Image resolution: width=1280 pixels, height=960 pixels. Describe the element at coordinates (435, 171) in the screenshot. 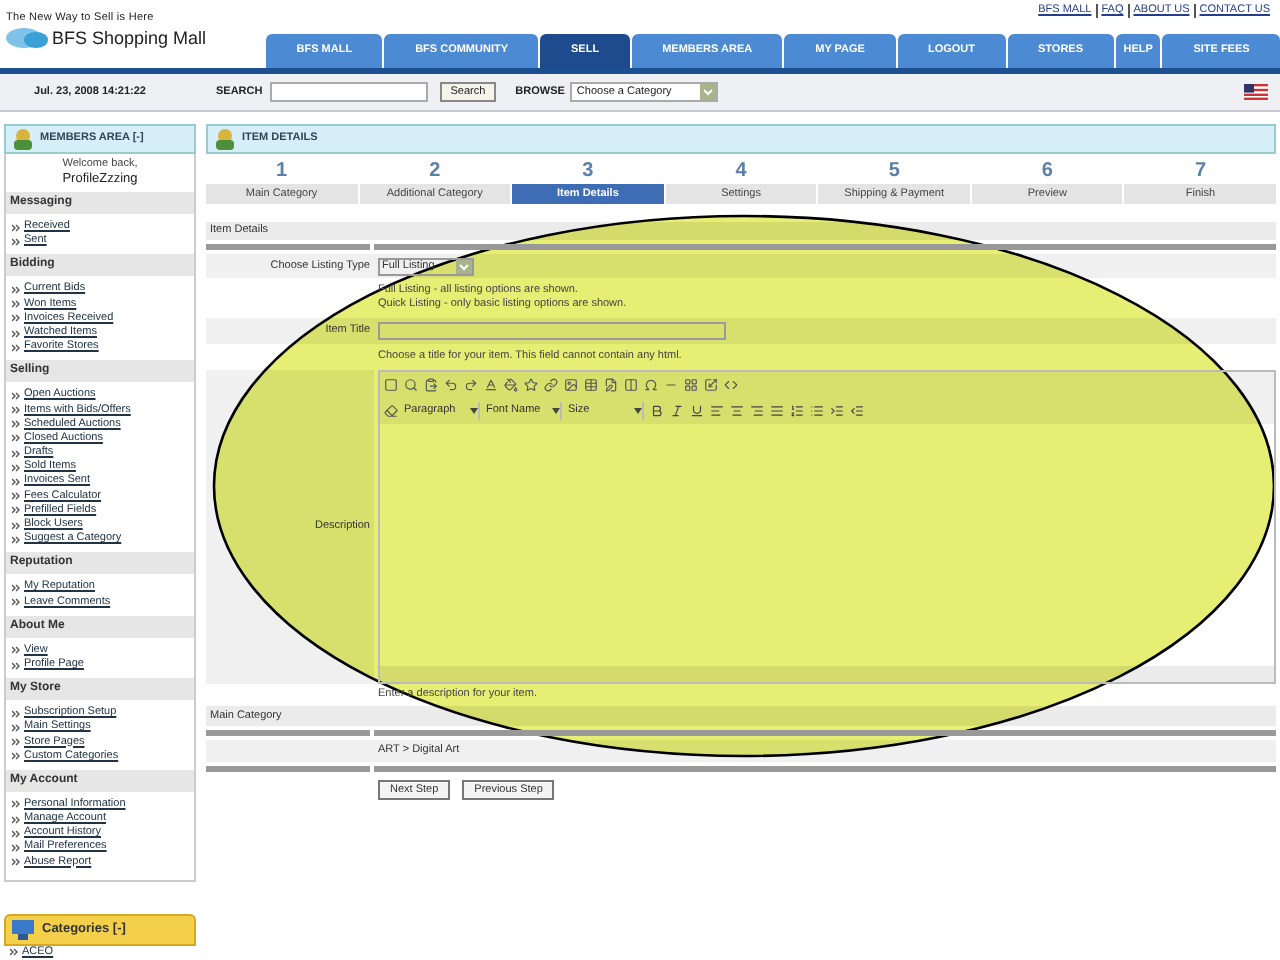

I see `step-number: 2` at that location.